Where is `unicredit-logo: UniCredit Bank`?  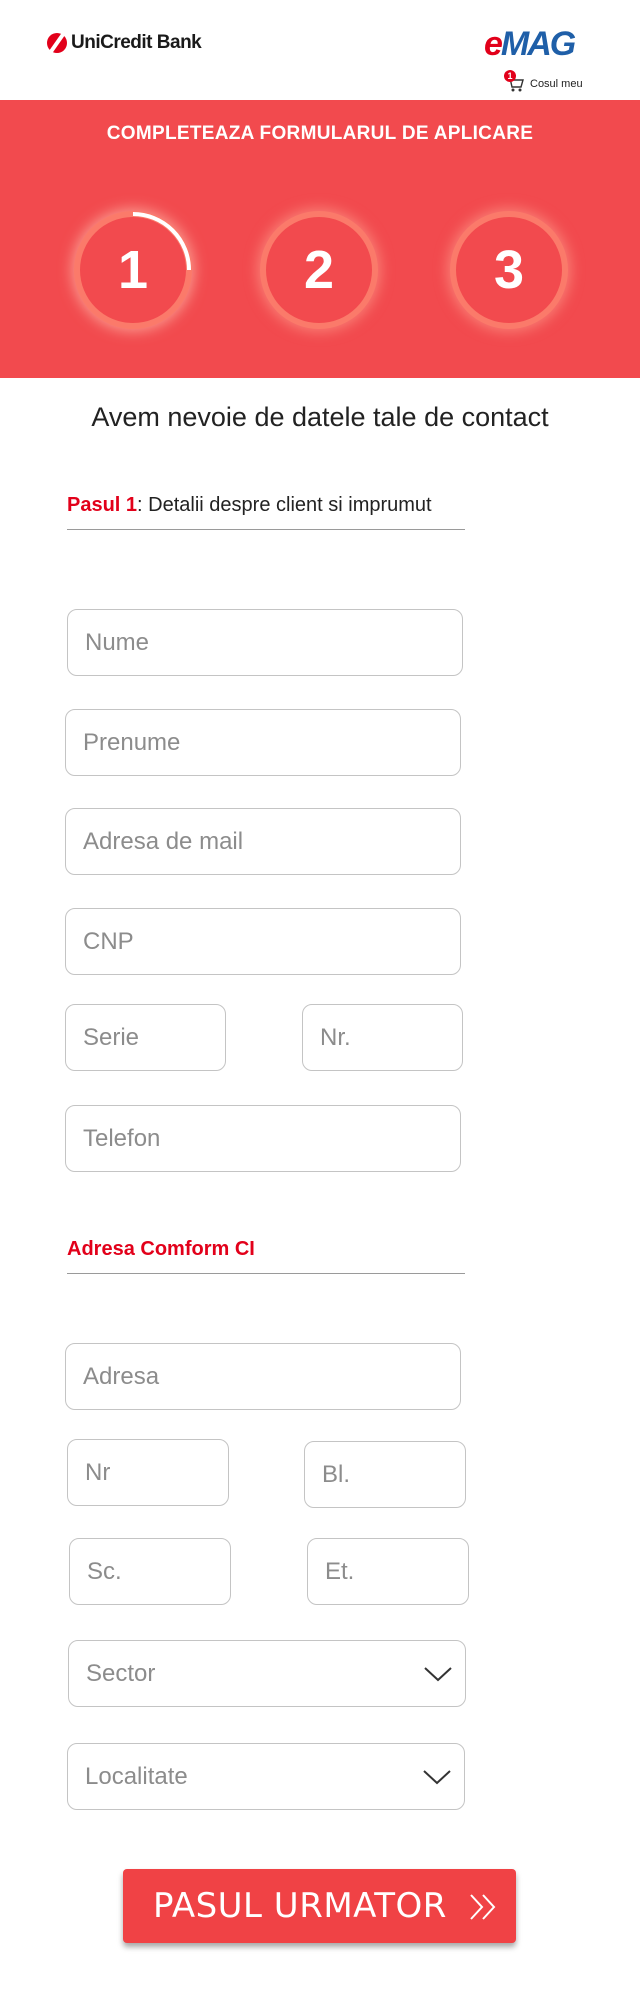 unicredit-logo: UniCredit Bank is located at coordinates (124, 43).